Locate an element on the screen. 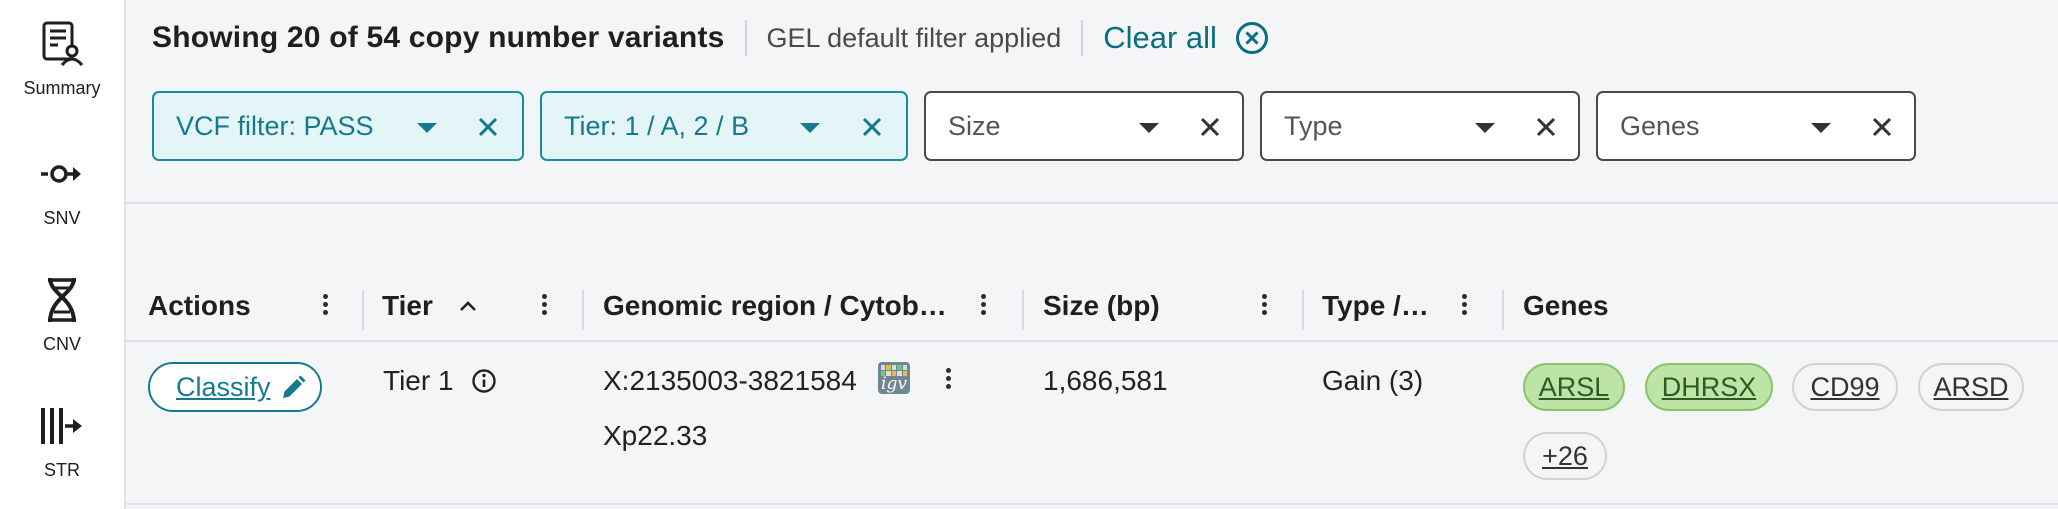 This screenshot has height=509, width=2058. column-header-tier: Tier is located at coordinates (457, 306).